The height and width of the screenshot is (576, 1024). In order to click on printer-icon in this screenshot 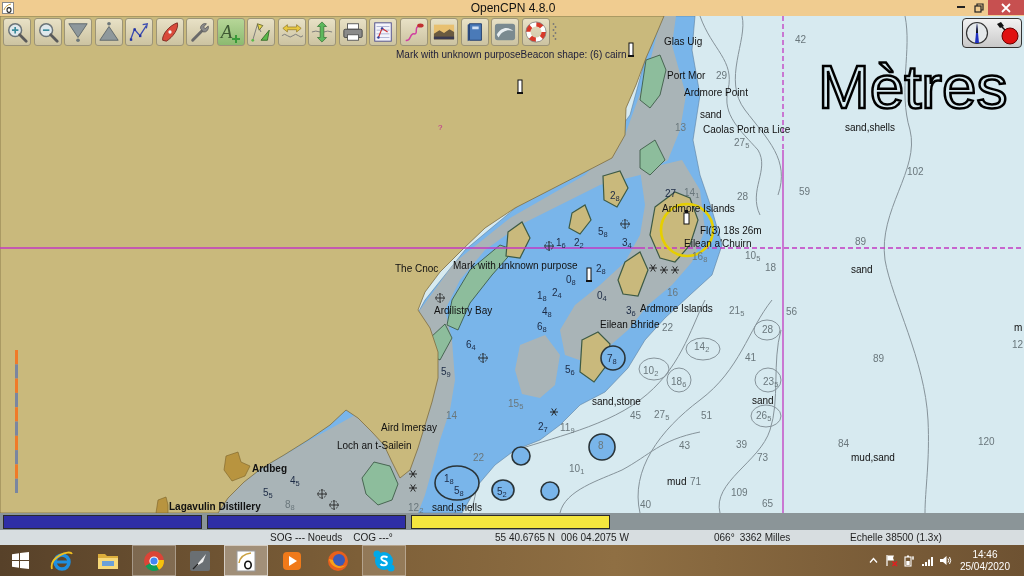, I will do `click(352, 32)`.